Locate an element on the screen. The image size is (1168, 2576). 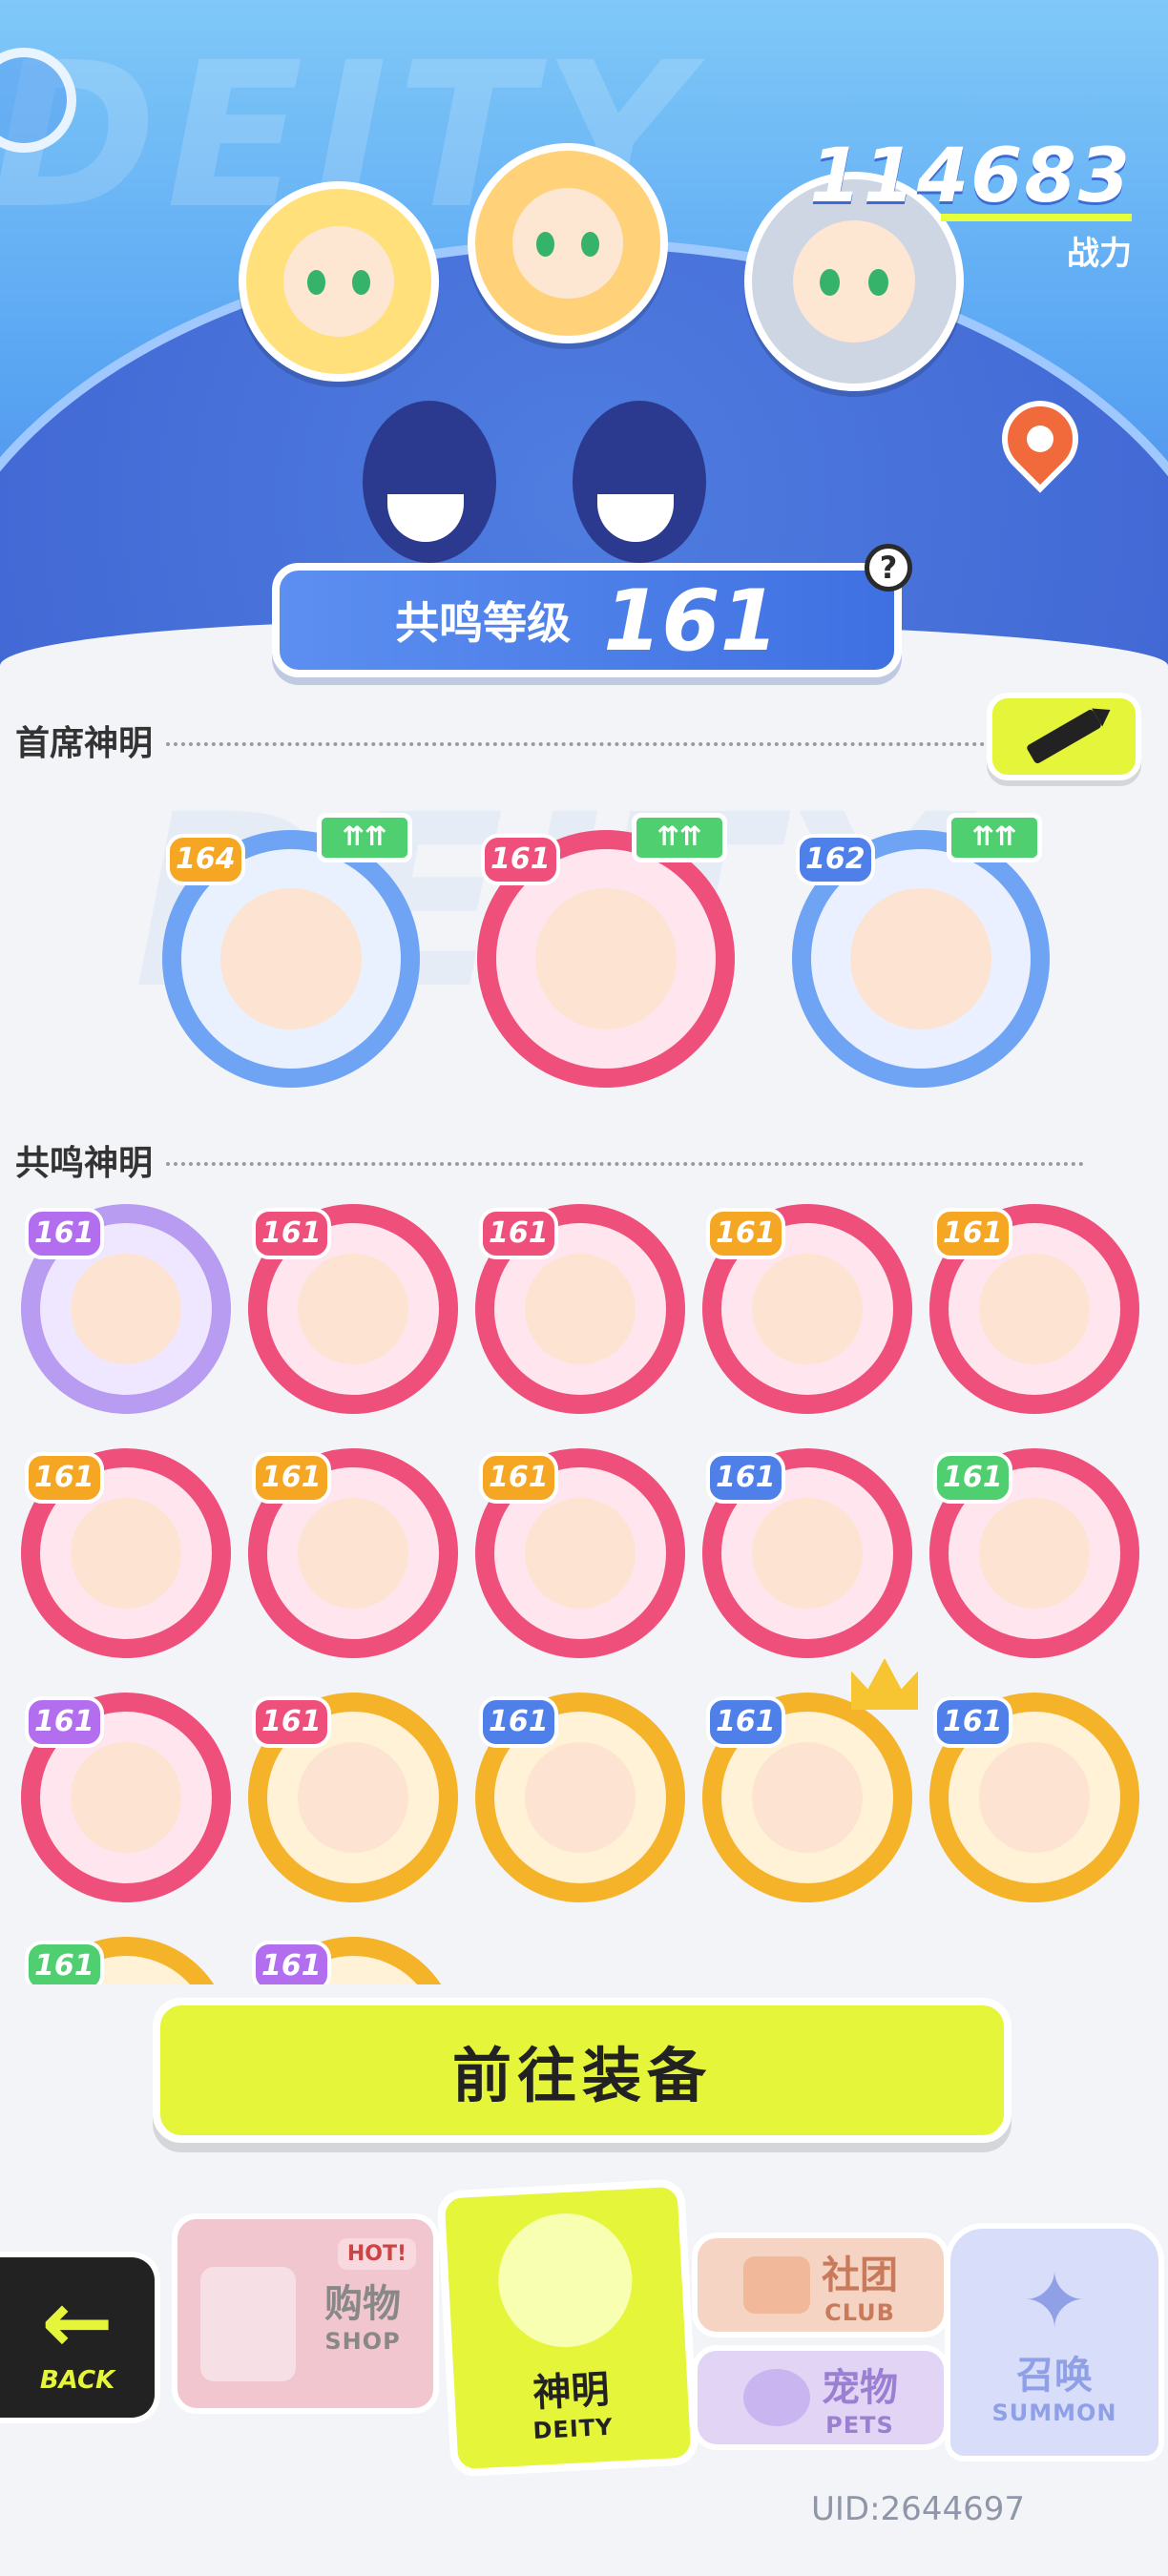
summon-star-icon: ✦ is located at coordinates (1055, 2300).